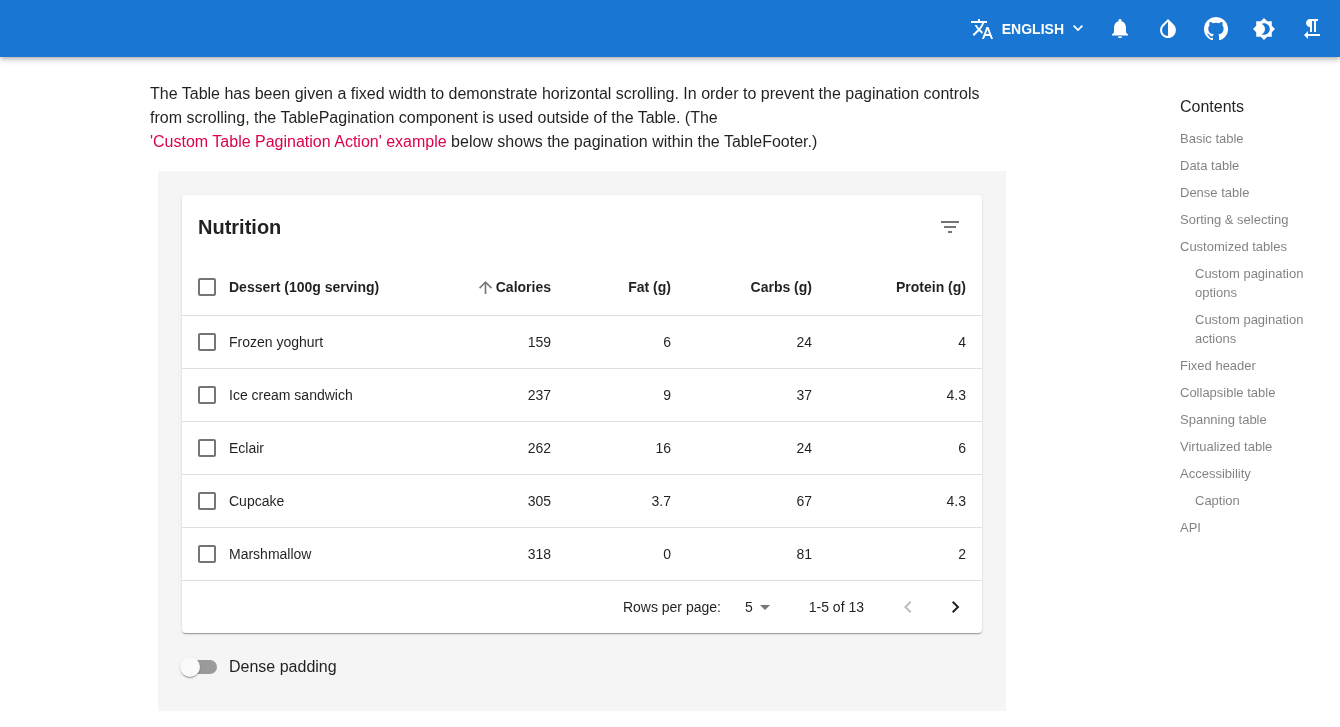  What do you see at coordinates (1216, 28) in the screenshot?
I see `github-icon` at bounding box center [1216, 28].